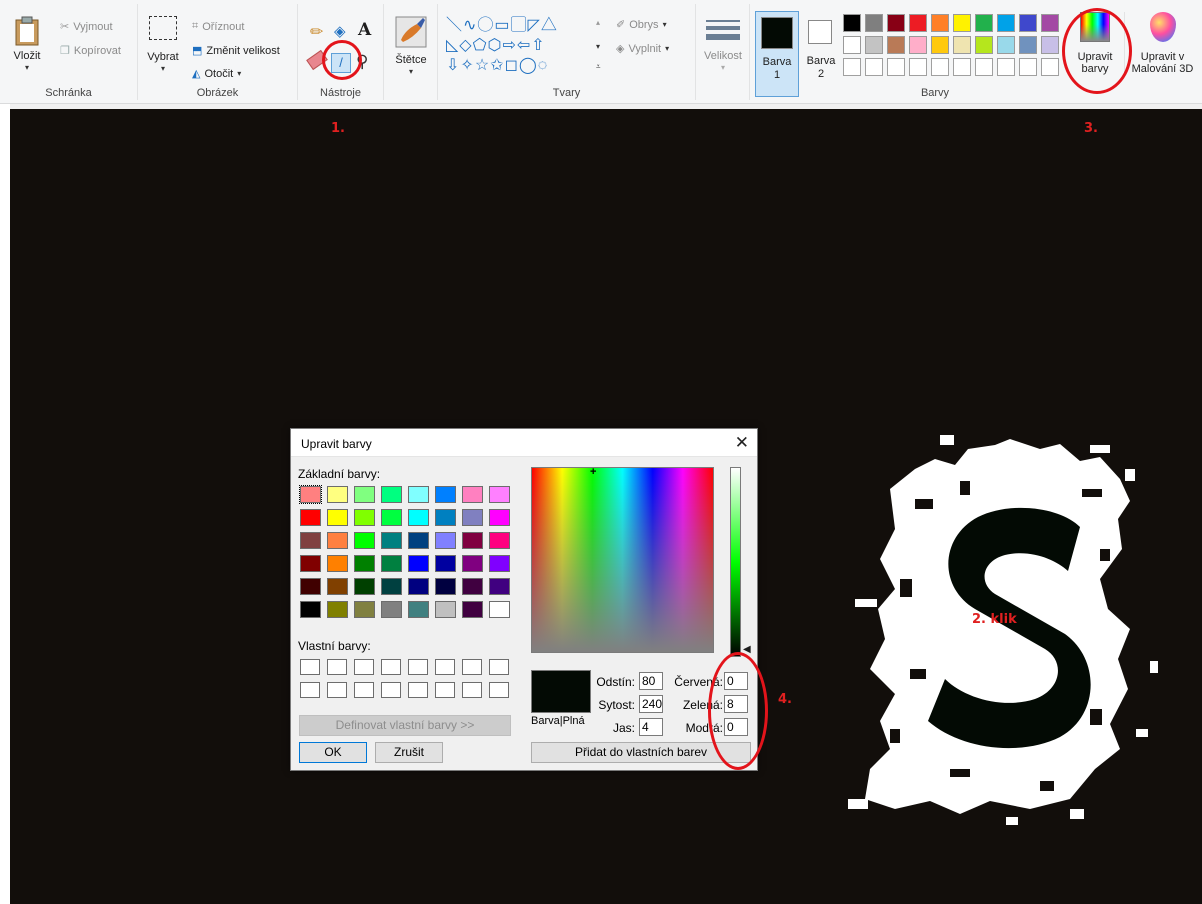 The image size is (1202, 904). Describe the element at coordinates (622, 559) in the screenshot. I see `color-spectrum-field: +` at that location.